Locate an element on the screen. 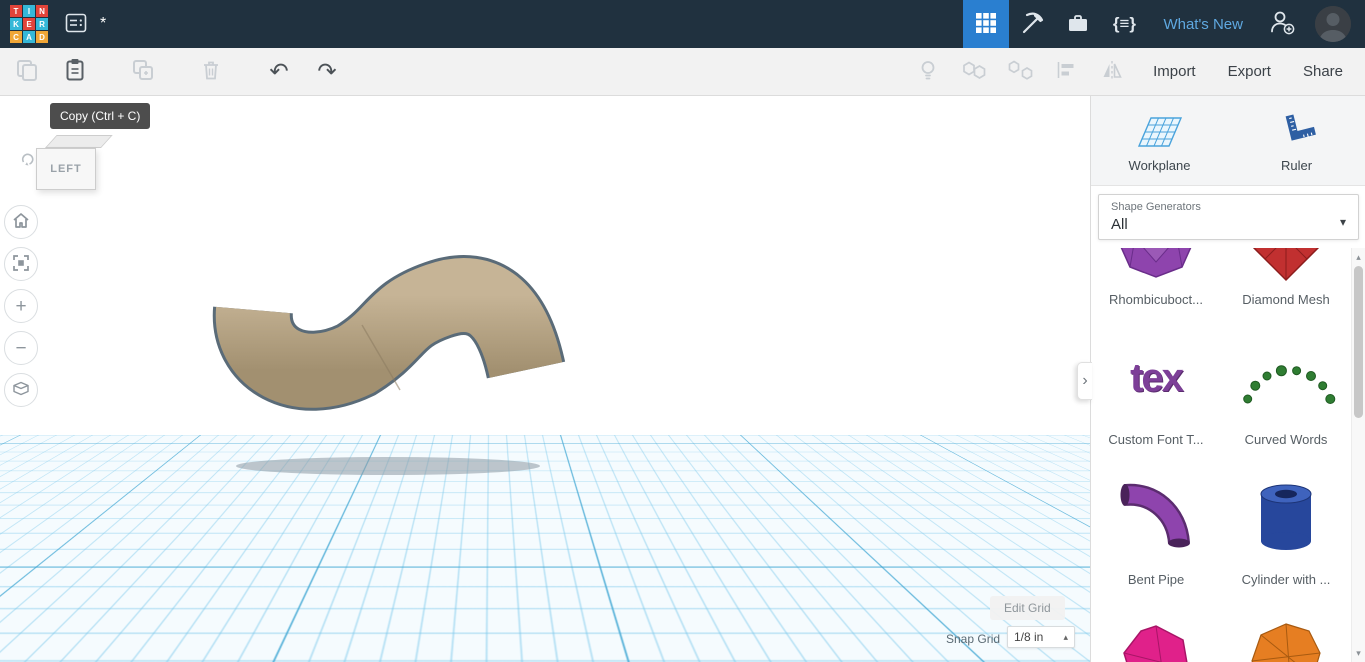 The image size is (1365, 662). align-button is located at coordinates (1066, 72).